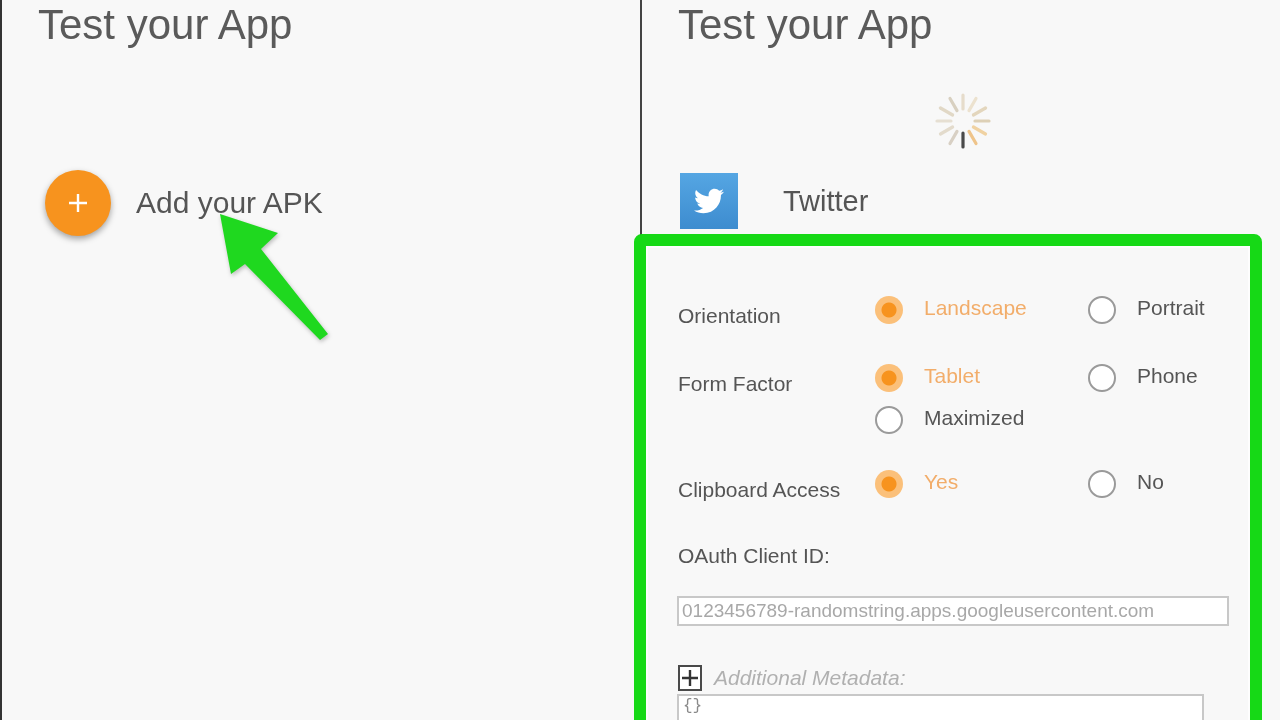  What do you see at coordinates (1143, 378) in the screenshot?
I see `radio-option: Phone` at bounding box center [1143, 378].